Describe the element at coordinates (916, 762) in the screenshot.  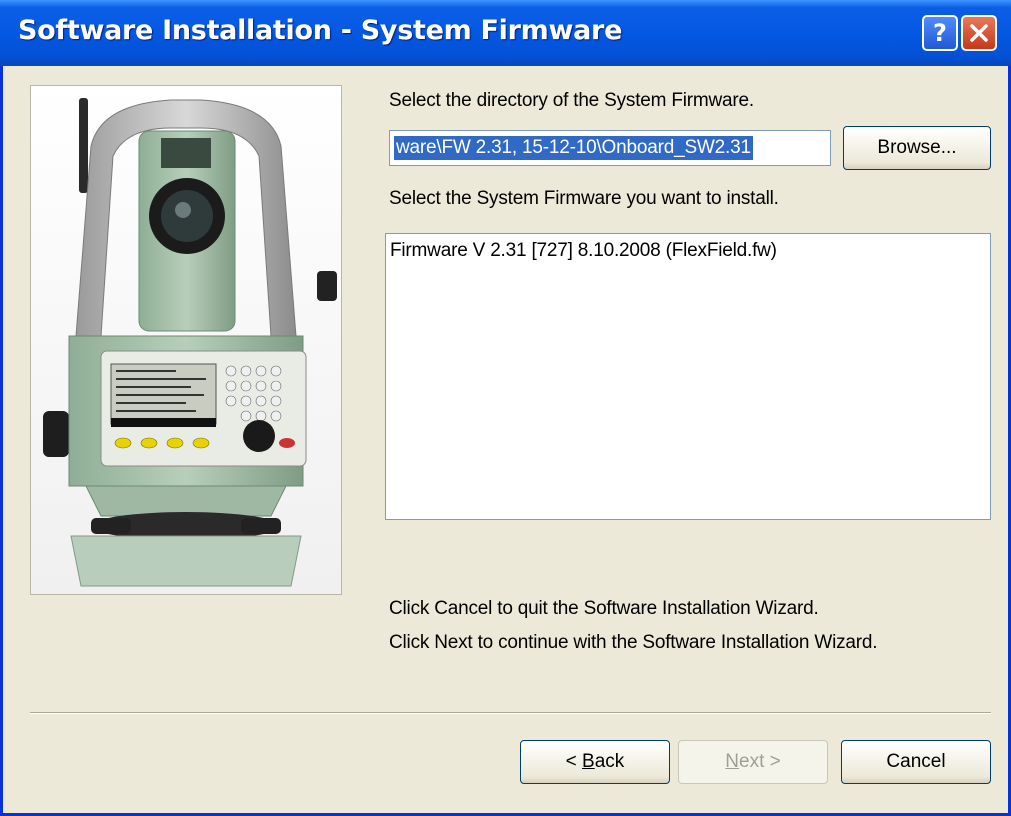
I see `cancel-button: Cancel` at that location.